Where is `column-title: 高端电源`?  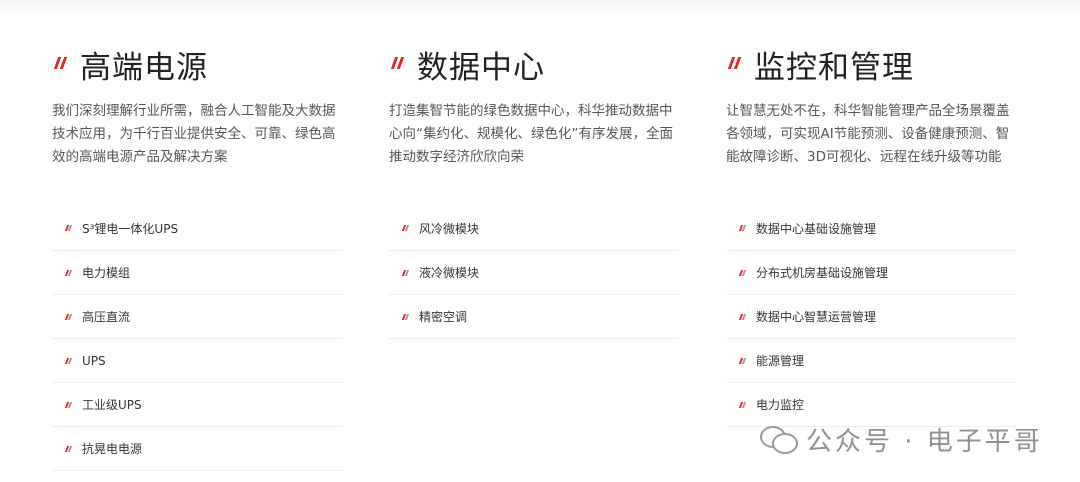
column-title: 高端电源 is located at coordinates (144, 67).